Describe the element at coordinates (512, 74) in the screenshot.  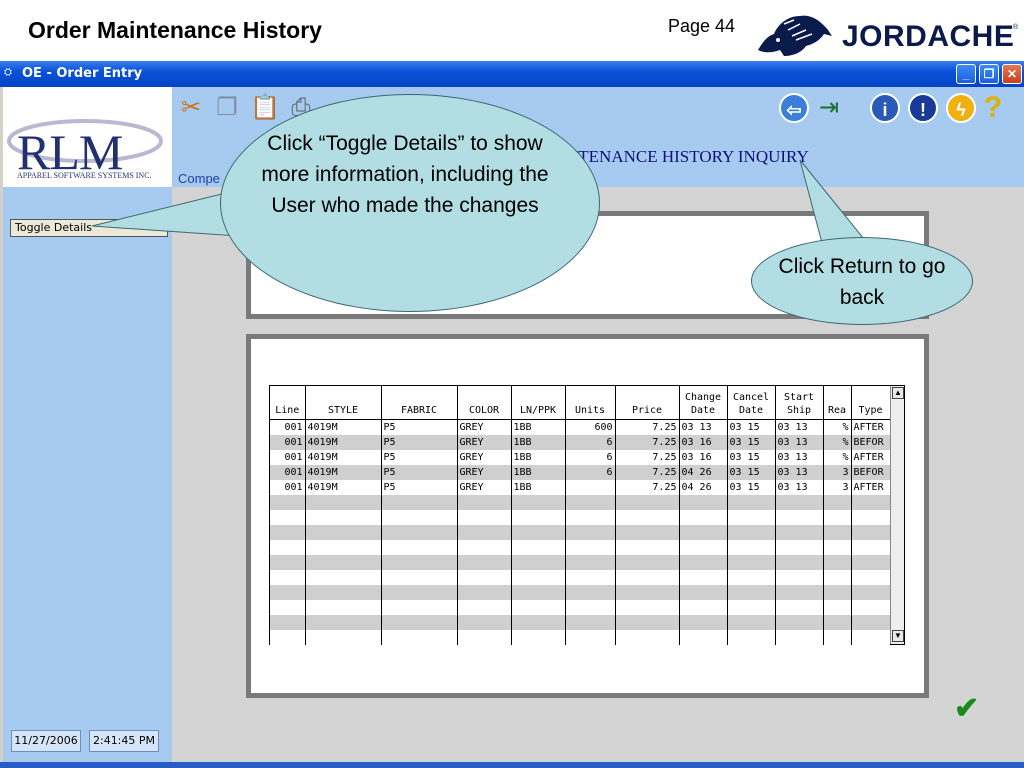
I see `window-titlebar: ⛭ OE - Order Entry _ ❐ ✕` at that location.